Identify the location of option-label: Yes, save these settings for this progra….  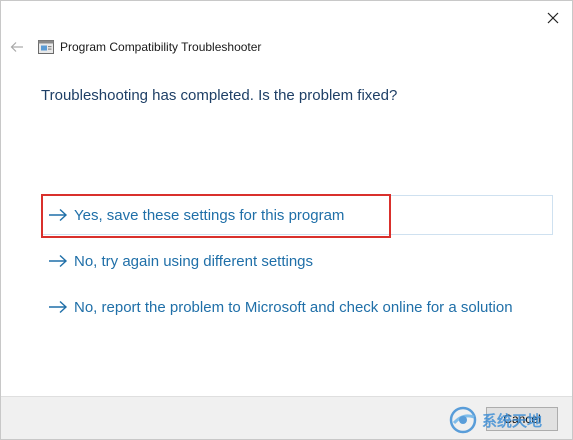
(209, 215).